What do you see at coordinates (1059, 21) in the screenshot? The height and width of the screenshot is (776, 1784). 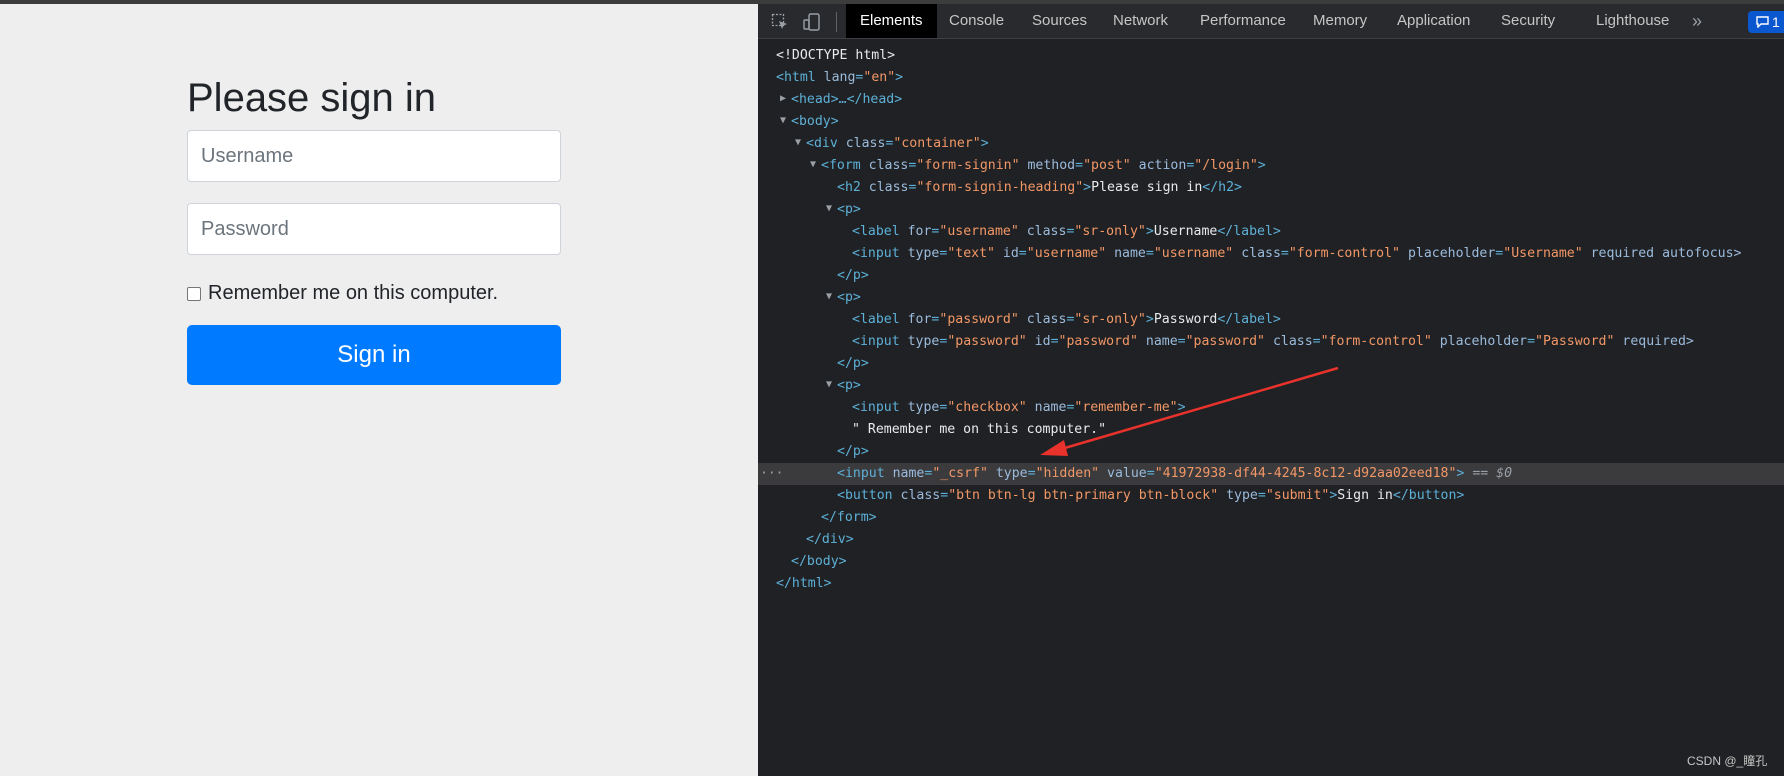 I see `tab-sources: Sources` at bounding box center [1059, 21].